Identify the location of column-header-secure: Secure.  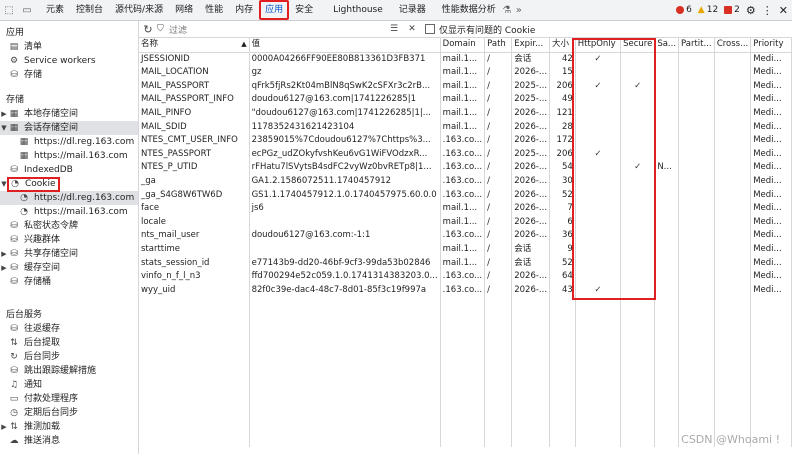
(638, 45).